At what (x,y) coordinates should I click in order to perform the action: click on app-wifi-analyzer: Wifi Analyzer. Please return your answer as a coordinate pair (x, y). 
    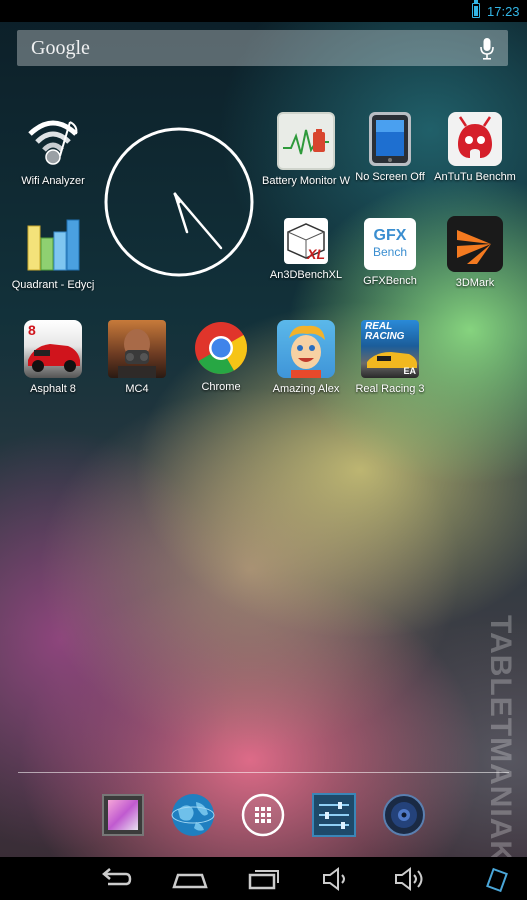
    Looking at the image, I should click on (53, 149).